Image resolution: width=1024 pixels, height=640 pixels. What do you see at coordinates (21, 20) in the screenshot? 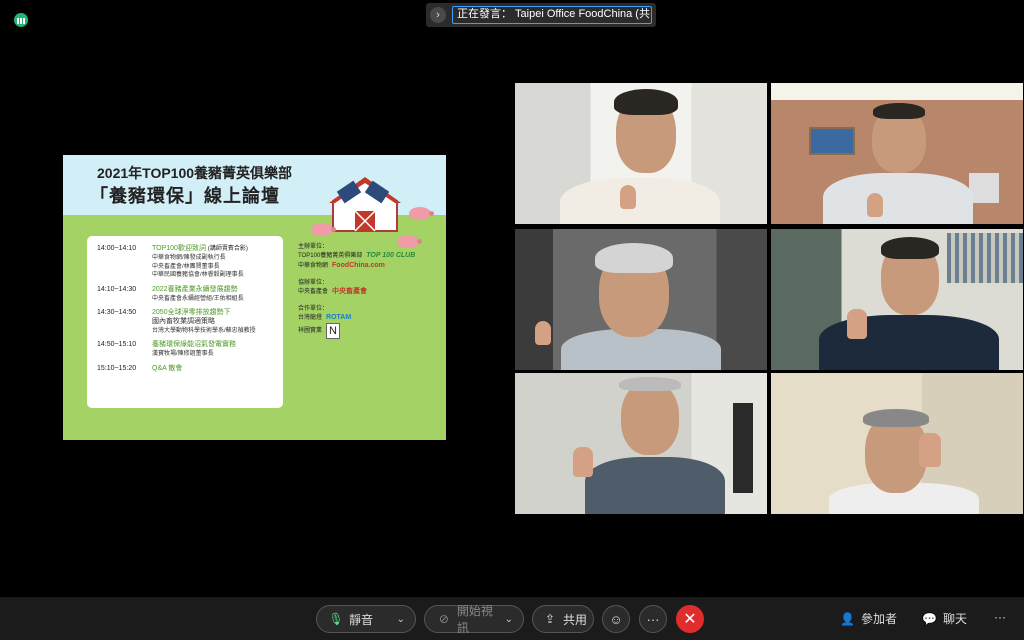
I see `network-signal-icon` at bounding box center [21, 20].